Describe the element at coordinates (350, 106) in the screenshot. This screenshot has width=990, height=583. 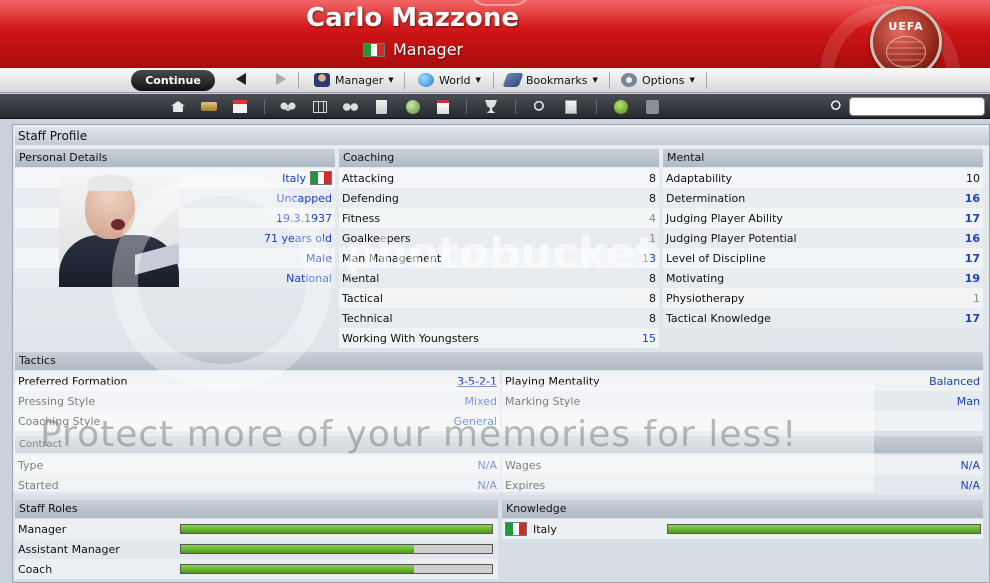
I see `training-icon` at that location.